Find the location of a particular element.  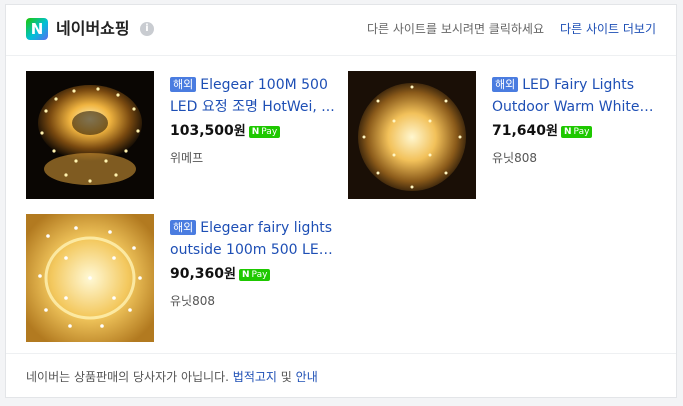

section-title: 네이버쇼핑 is located at coordinates (93, 29).